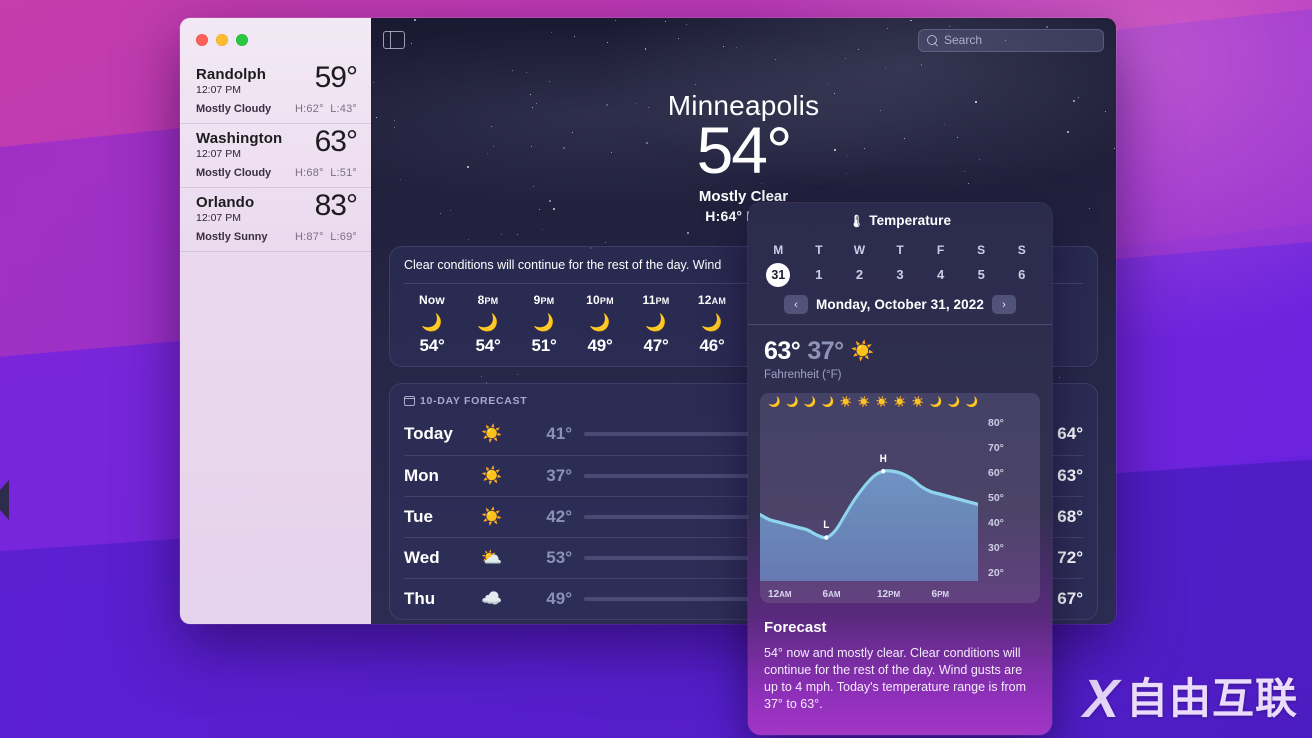 This screenshot has width=1312, height=738. I want to click on weekday-label: T, so click(900, 250).